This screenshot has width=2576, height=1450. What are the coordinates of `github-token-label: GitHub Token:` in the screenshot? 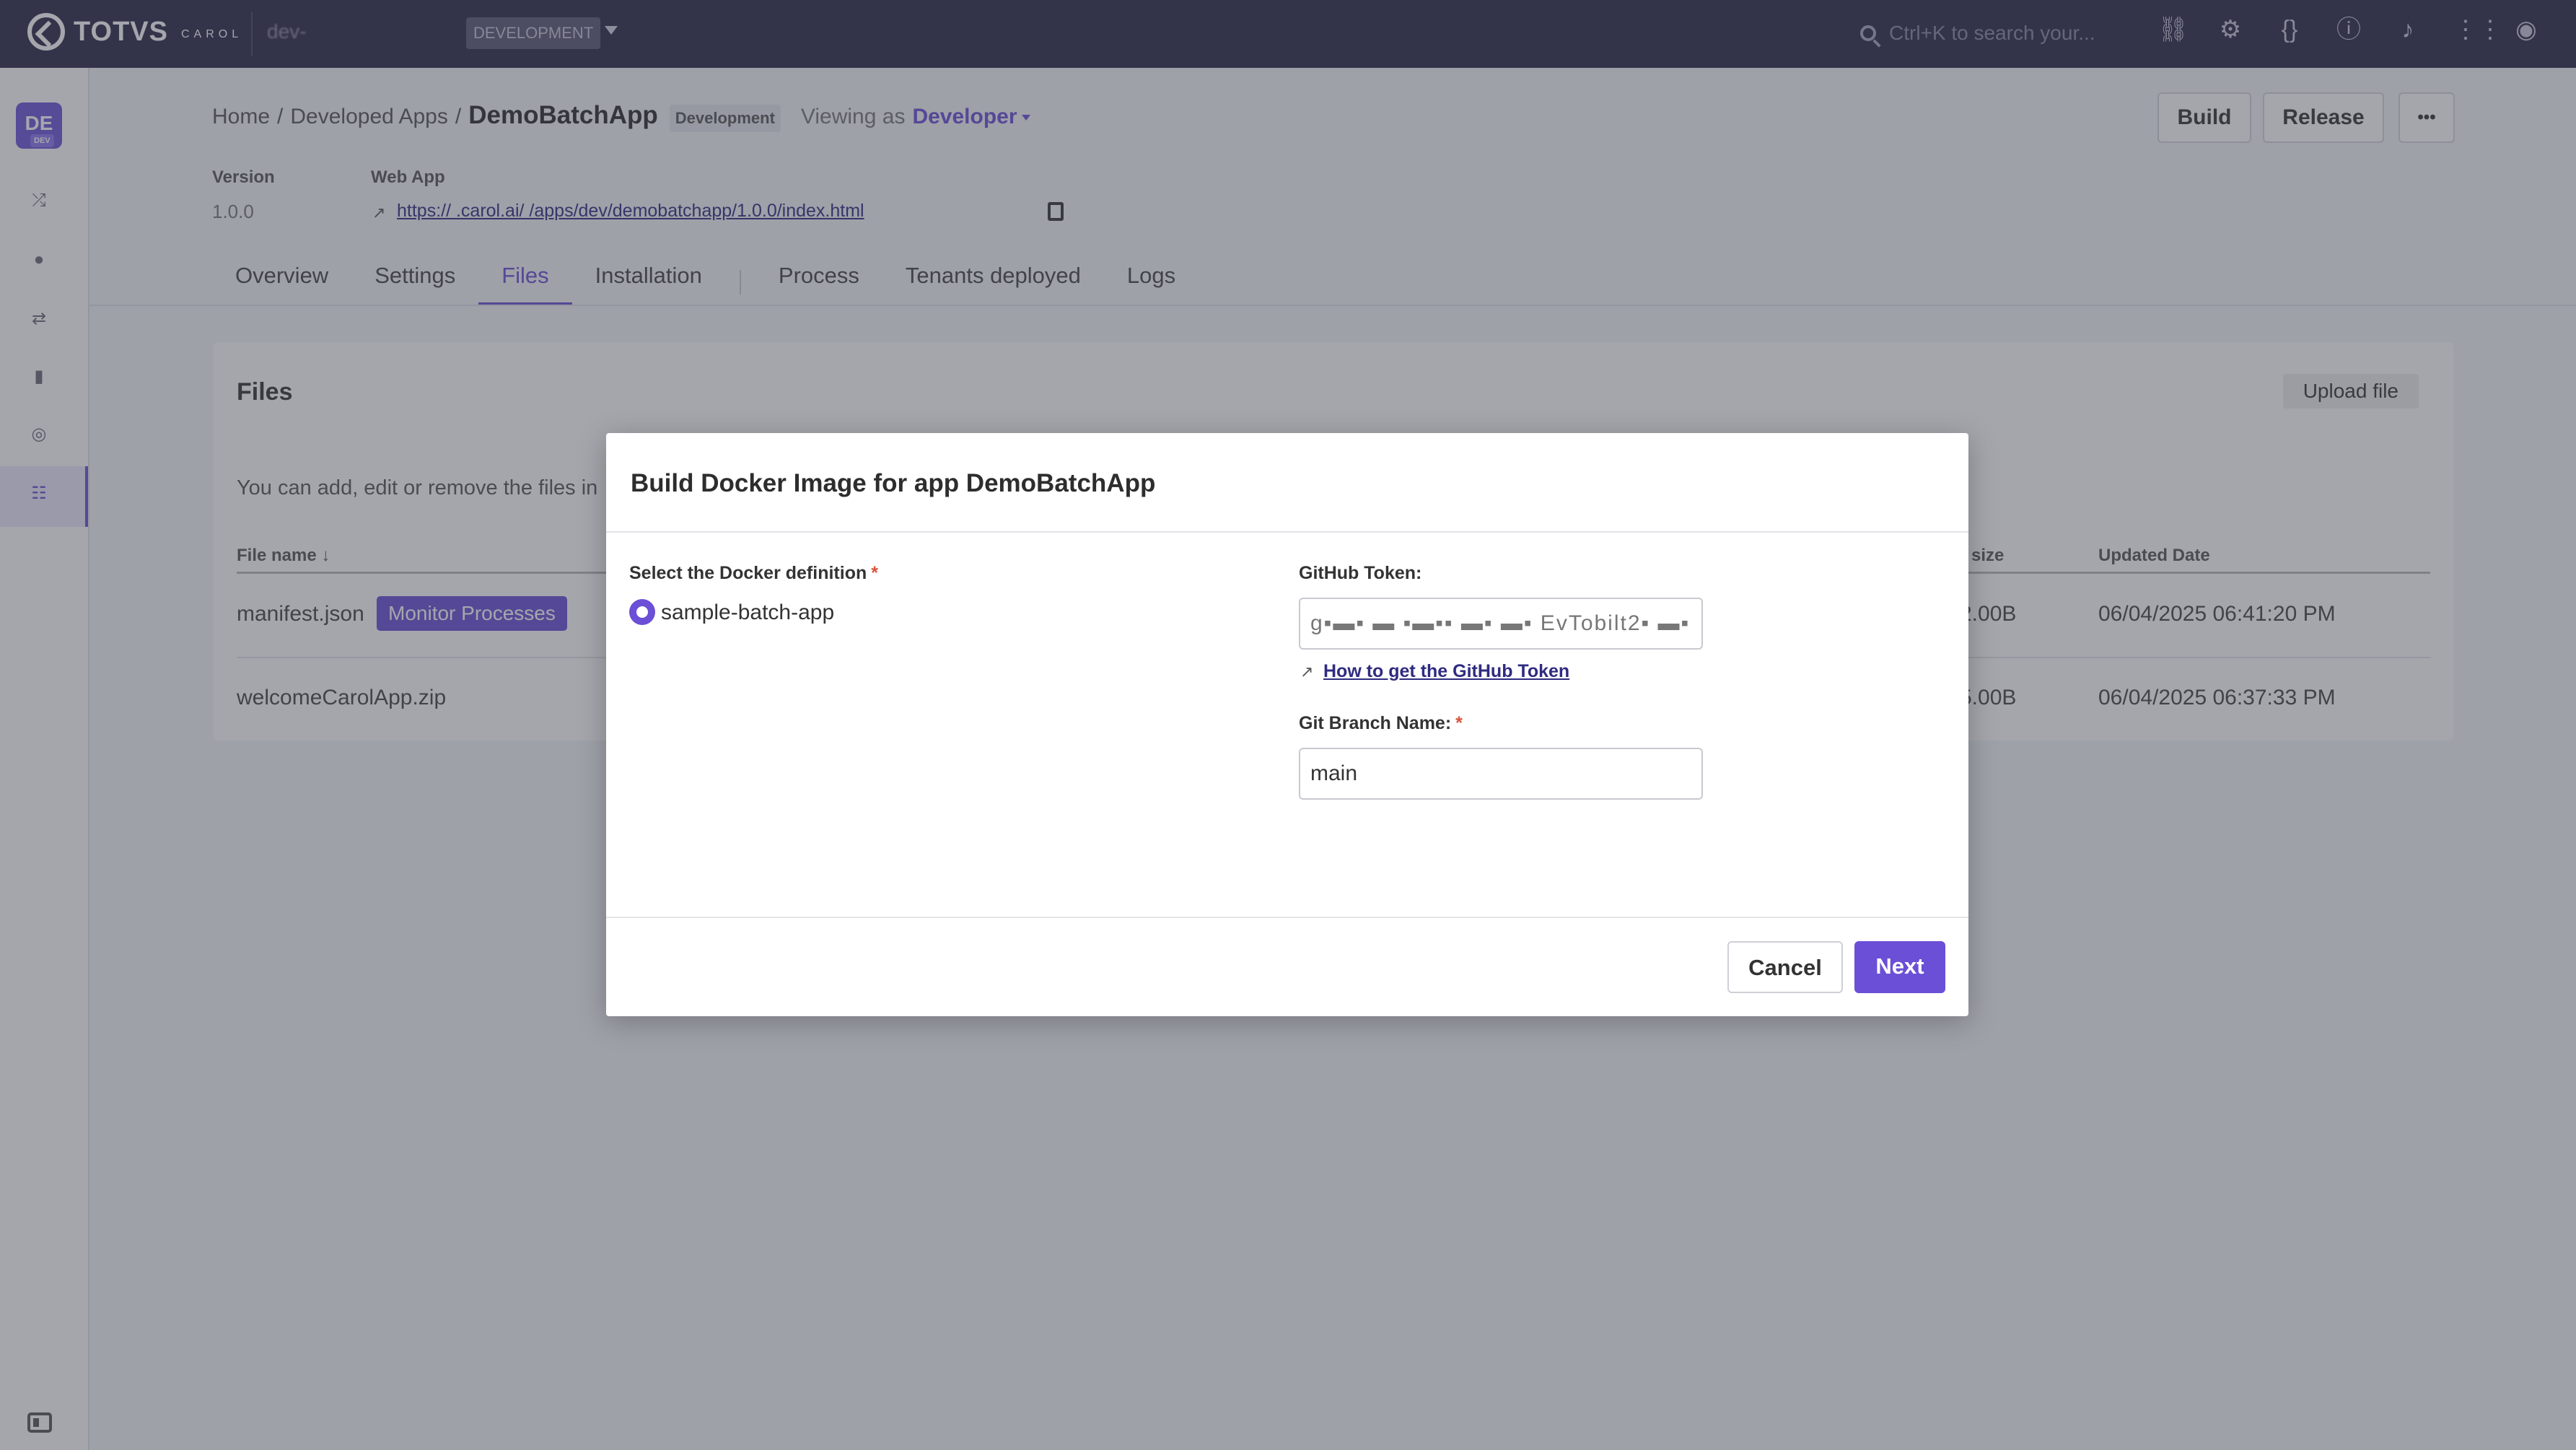 It's located at (1360, 573).